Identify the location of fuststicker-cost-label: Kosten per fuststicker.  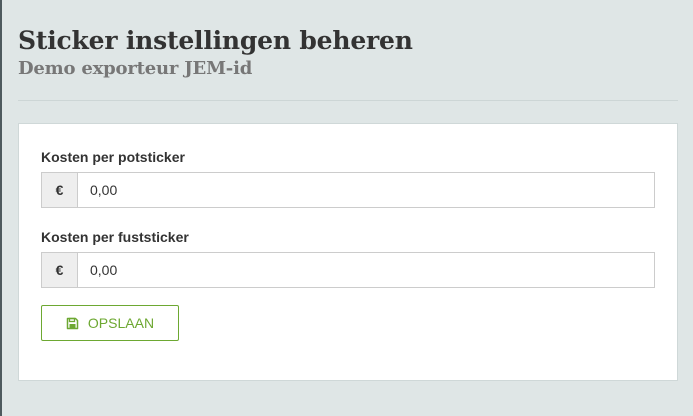
(115, 237).